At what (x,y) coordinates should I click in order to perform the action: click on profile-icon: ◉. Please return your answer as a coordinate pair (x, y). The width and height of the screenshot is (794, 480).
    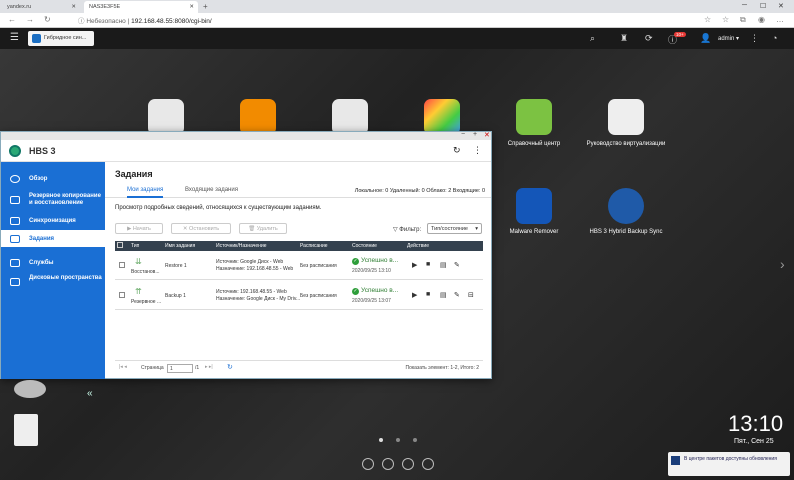
    Looking at the image, I should click on (761, 19).